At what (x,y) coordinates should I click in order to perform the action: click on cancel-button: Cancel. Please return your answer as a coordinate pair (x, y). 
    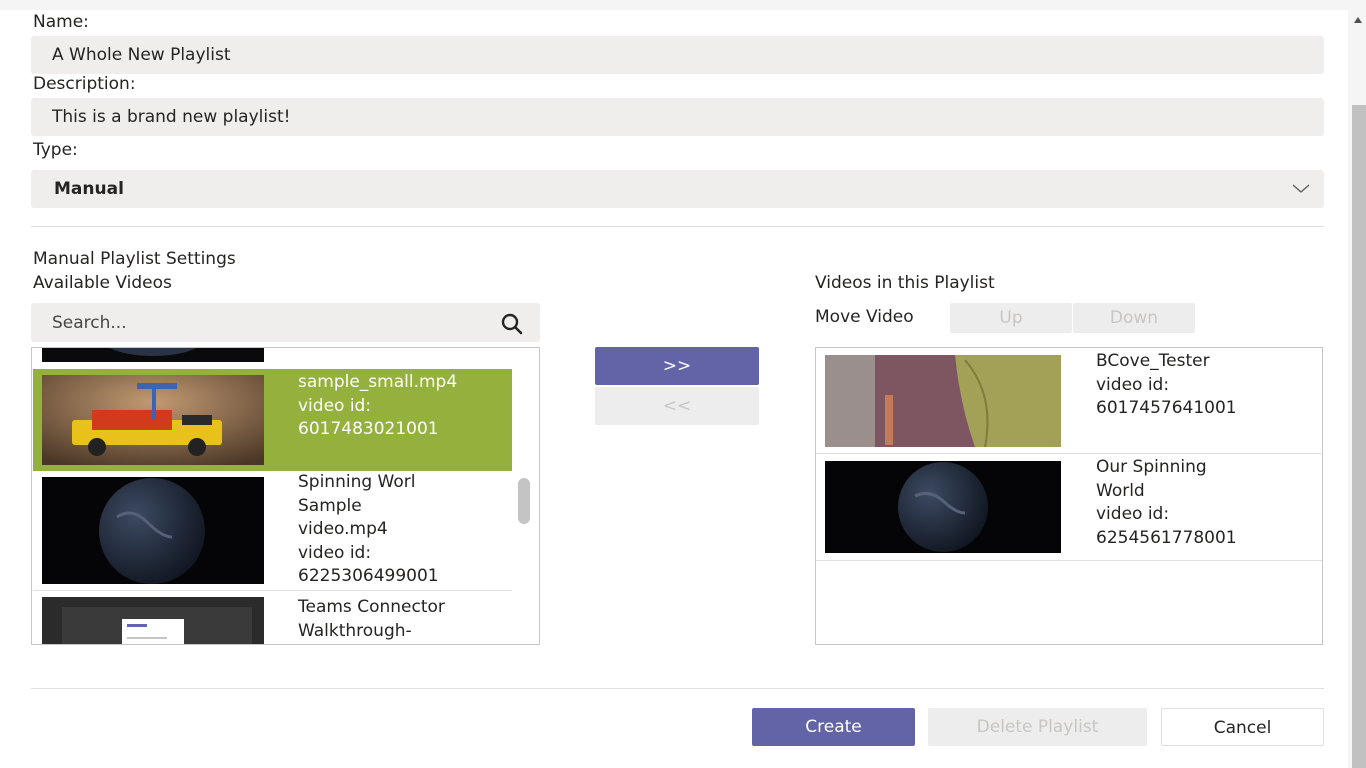
    Looking at the image, I should click on (1242, 727).